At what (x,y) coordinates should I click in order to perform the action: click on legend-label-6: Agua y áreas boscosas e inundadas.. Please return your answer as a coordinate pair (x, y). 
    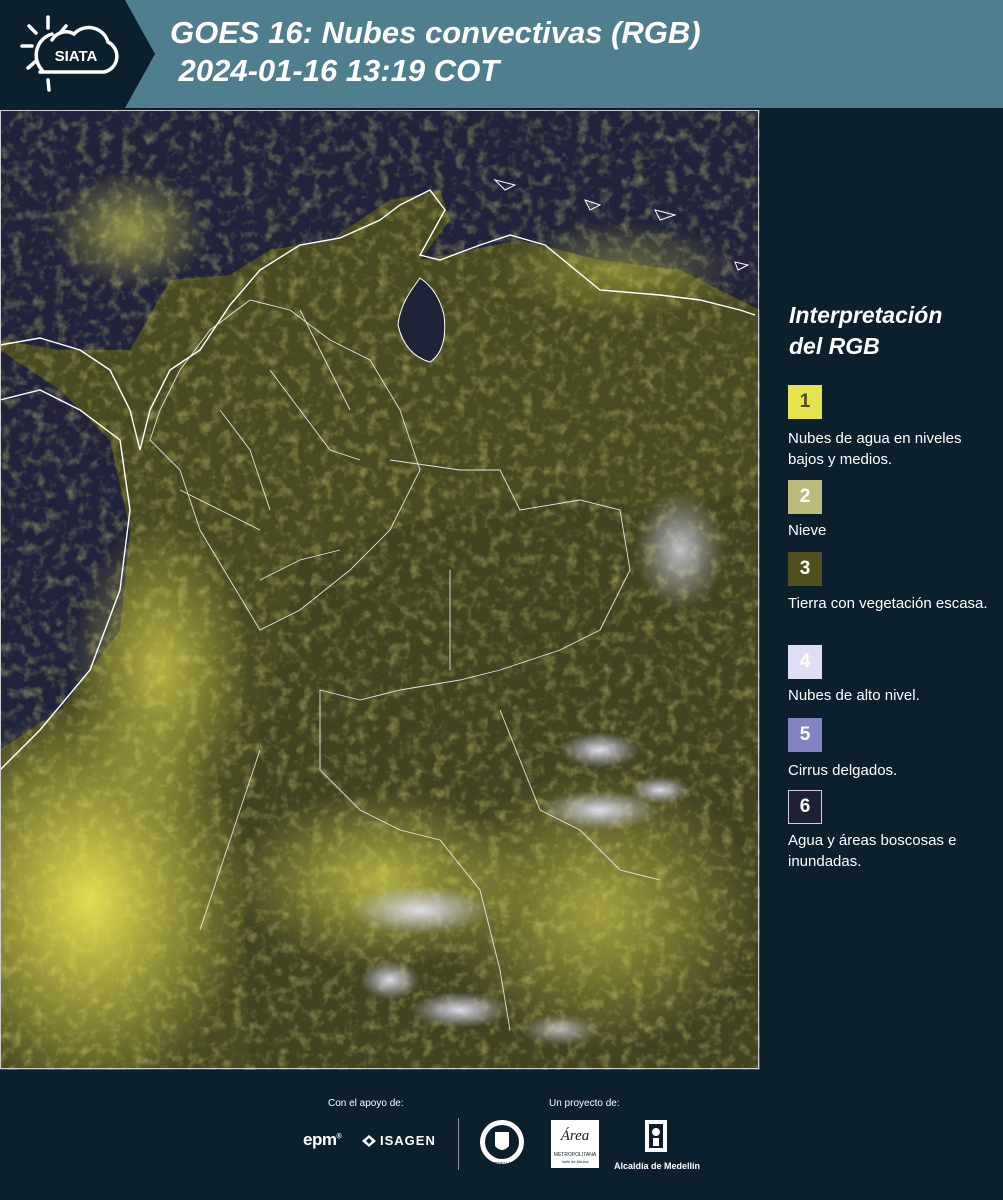
    Looking at the image, I should click on (872, 851).